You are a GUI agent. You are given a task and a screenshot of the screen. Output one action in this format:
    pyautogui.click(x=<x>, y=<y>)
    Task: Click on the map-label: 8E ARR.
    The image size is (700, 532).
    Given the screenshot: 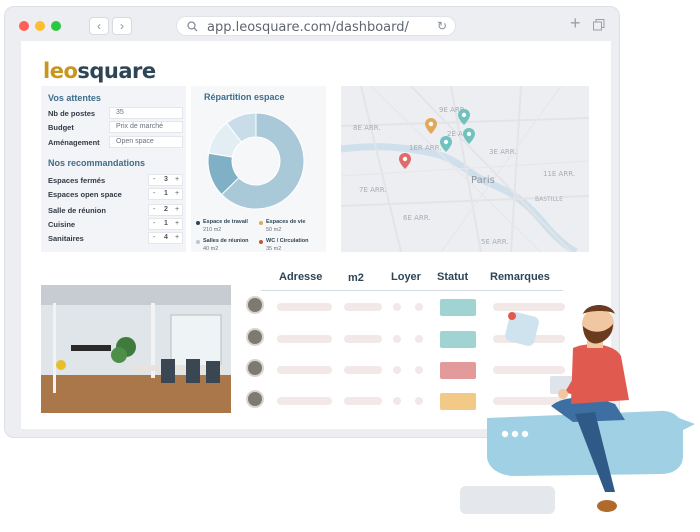 What is the action you would take?
    pyautogui.click(x=367, y=128)
    